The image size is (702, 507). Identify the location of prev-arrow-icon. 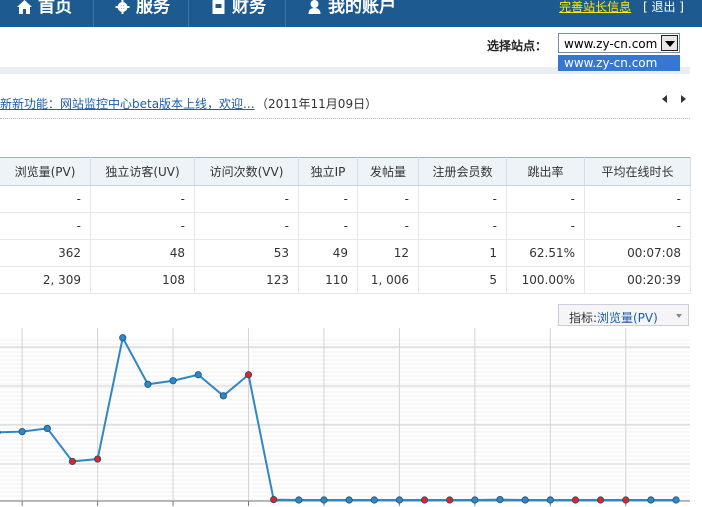
(664, 99).